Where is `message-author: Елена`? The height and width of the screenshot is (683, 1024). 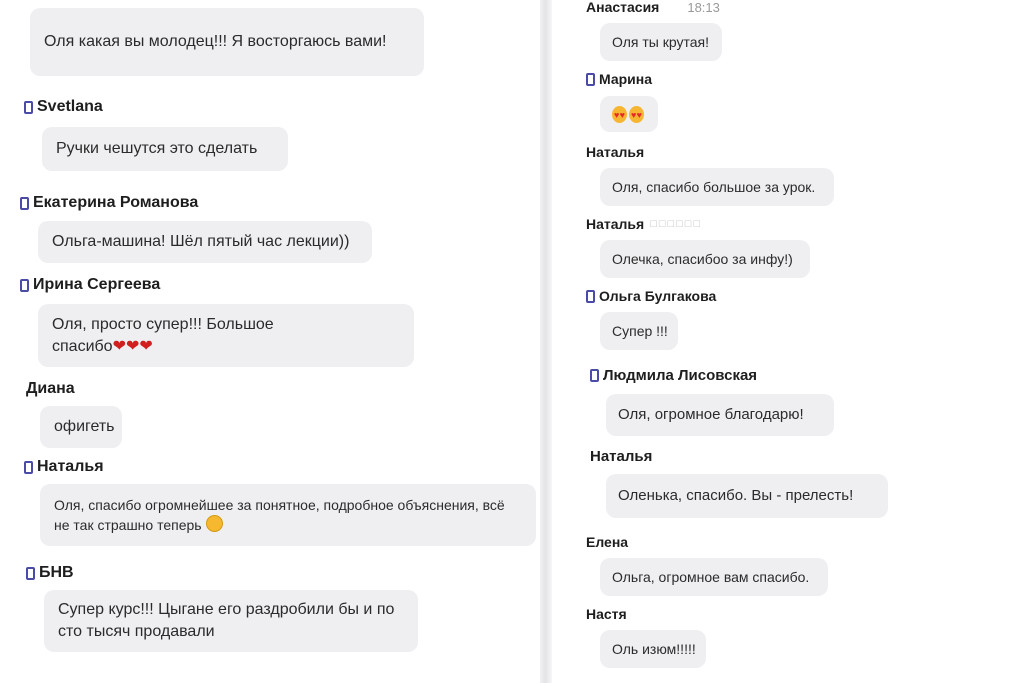
message-author: Елена is located at coordinates (607, 542).